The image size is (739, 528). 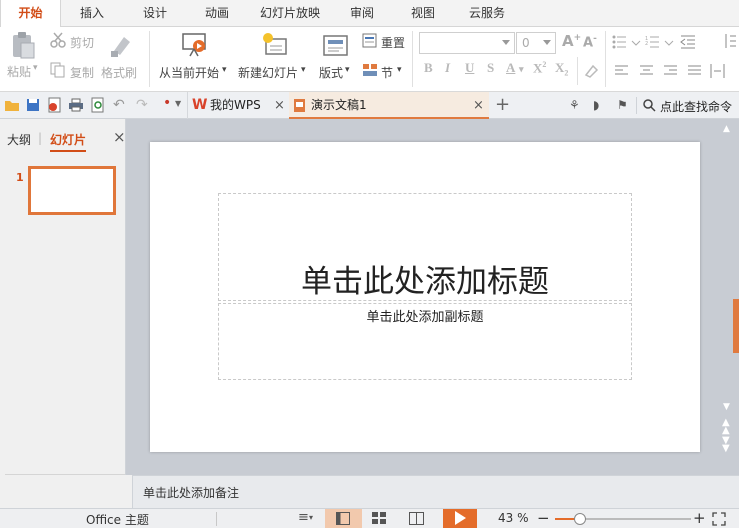 What do you see at coordinates (436, 491) in the screenshot?
I see `notes-pane: 单击此处添加备注` at bounding box center [436, 491].